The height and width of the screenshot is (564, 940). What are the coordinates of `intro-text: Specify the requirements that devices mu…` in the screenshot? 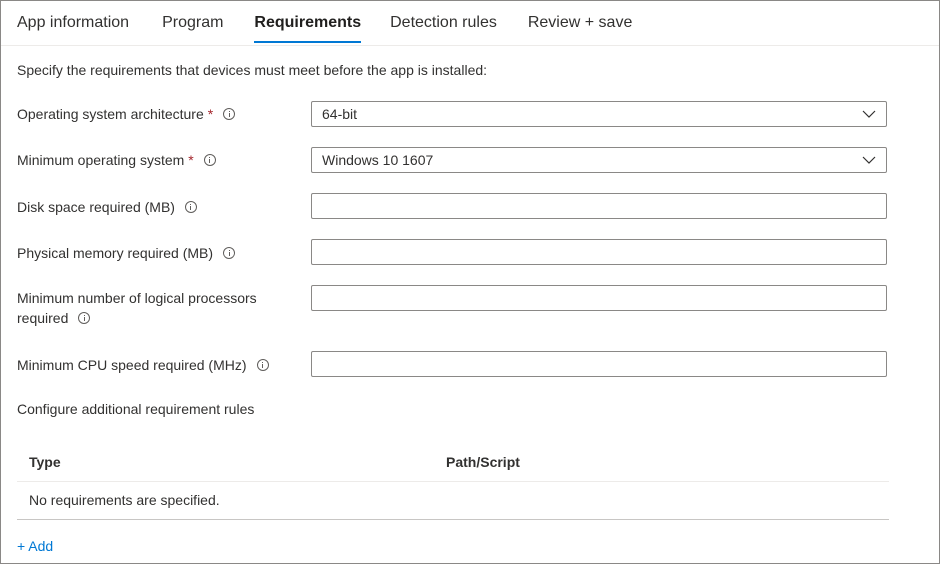 It's located at (252, 70).